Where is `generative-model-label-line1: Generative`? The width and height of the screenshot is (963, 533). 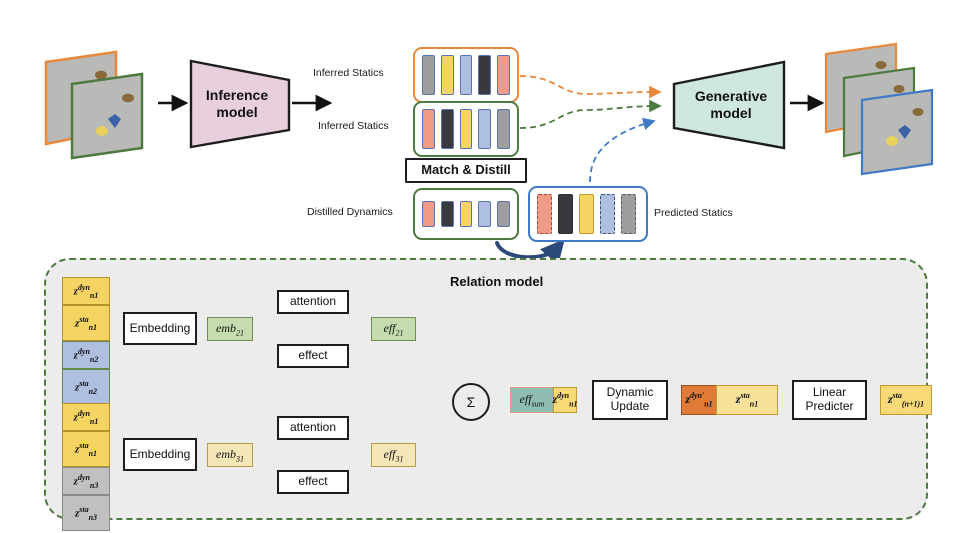 generative-model-label-line1: Generative is located at coordinates (731, 96).